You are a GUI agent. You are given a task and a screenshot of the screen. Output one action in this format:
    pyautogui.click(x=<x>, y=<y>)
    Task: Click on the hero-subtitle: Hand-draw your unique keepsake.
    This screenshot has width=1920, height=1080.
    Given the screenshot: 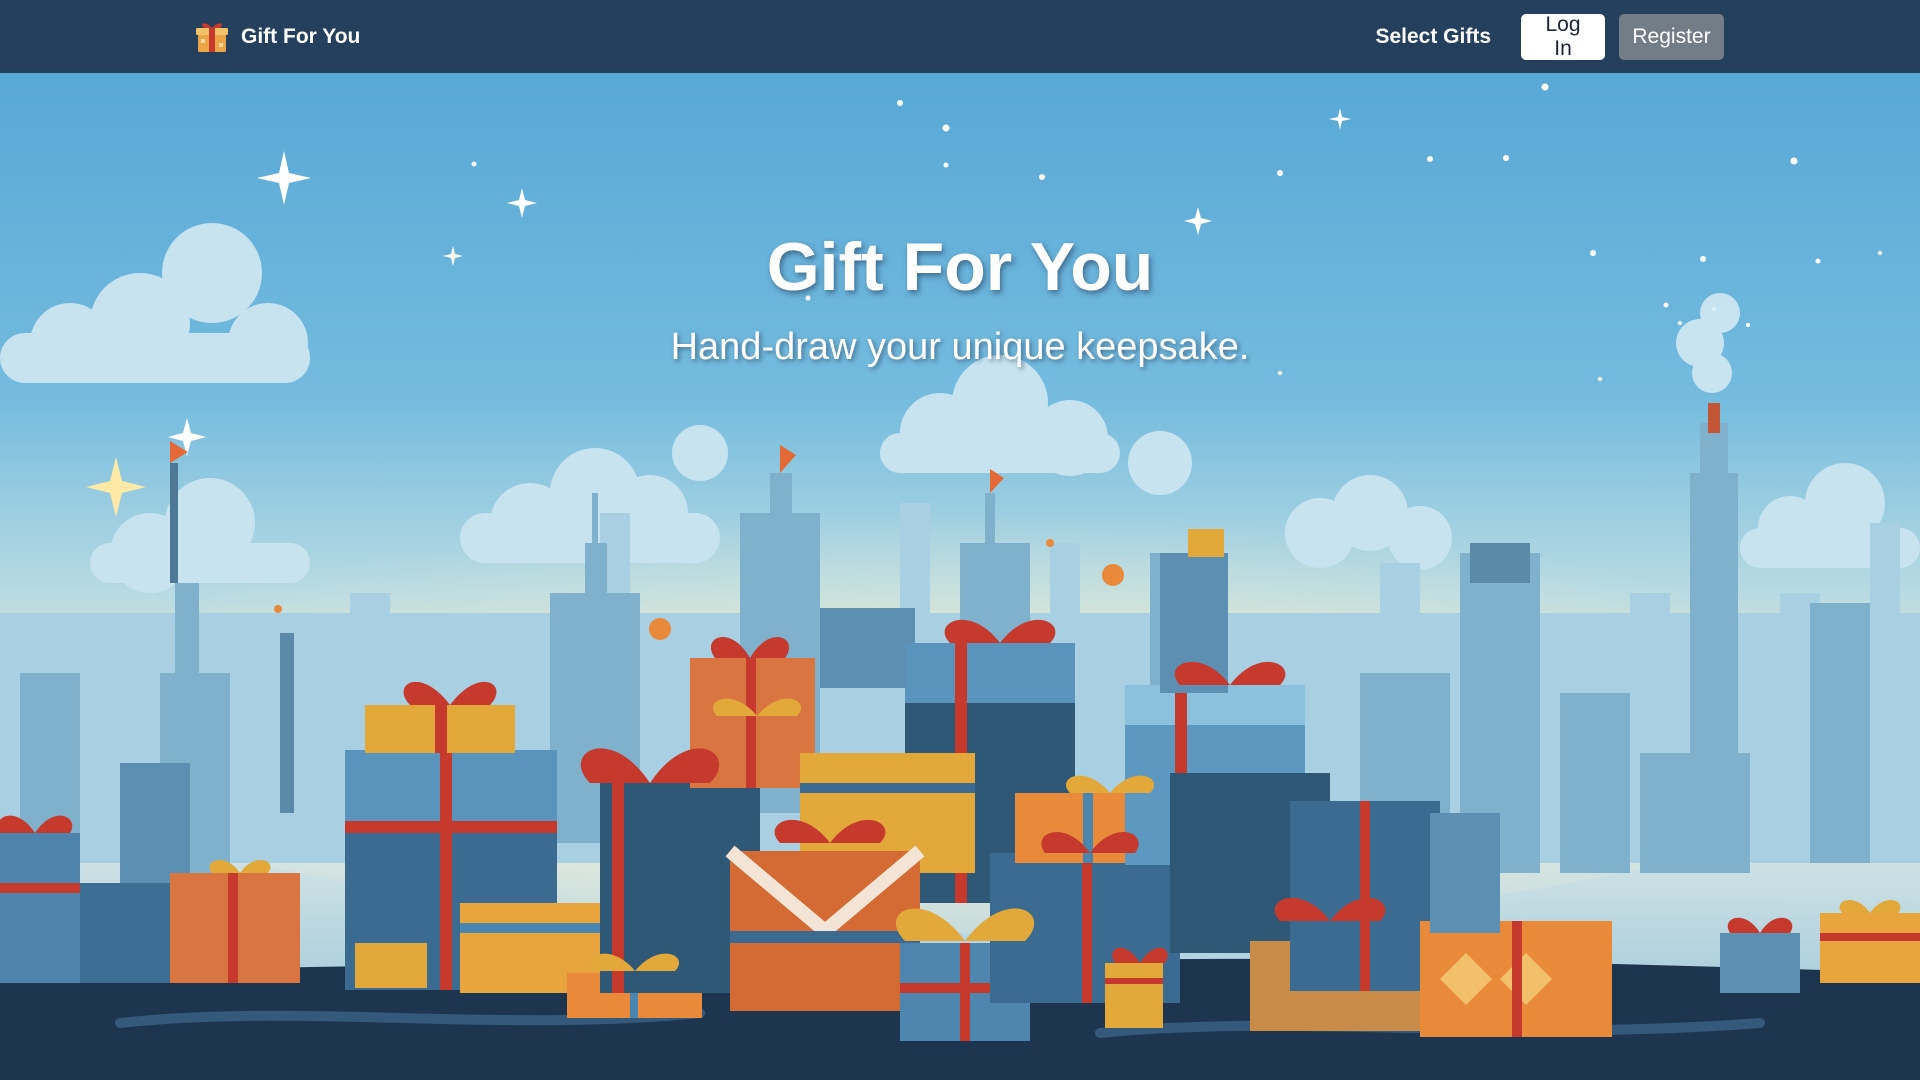 What is the action you would take?
    pyautogui.click(x=960, y=347)
    